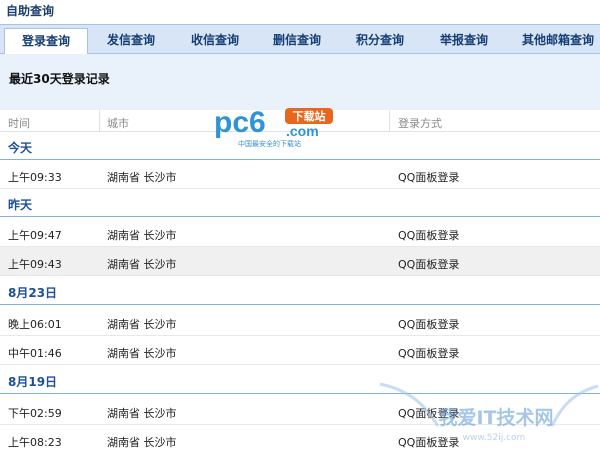 The height and width of the screenshot is (452, 600). I want to click on date-group-label: 8月19日, so click(33, 382).